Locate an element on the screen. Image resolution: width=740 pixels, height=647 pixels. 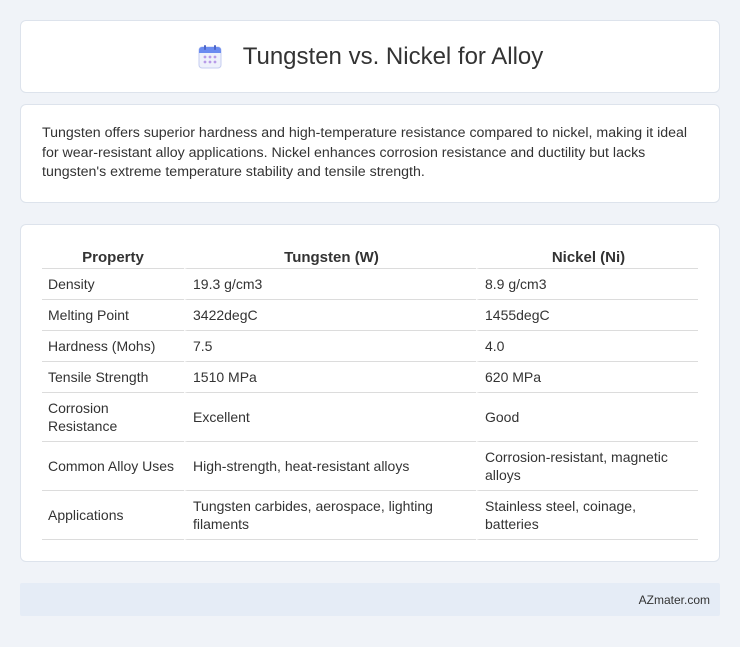
title-card: Tungsten vs. Nickel for Alloy is located at coordinates (370, 56).